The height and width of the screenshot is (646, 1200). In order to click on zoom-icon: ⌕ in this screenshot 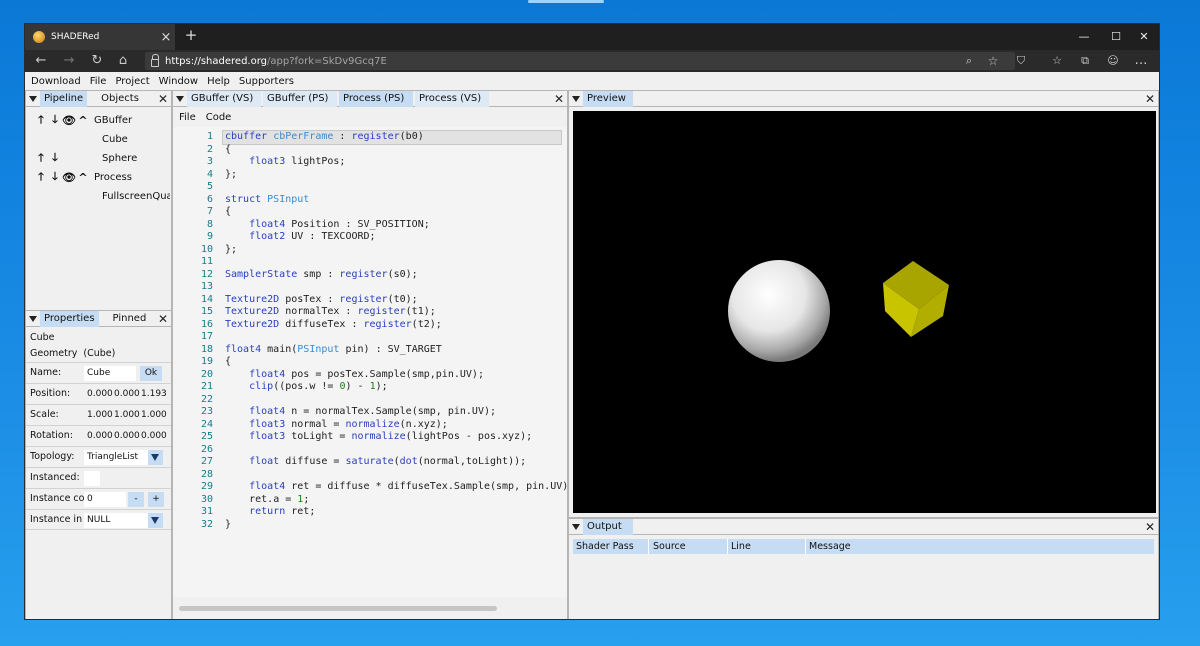, I will do `click(969, 61)`.